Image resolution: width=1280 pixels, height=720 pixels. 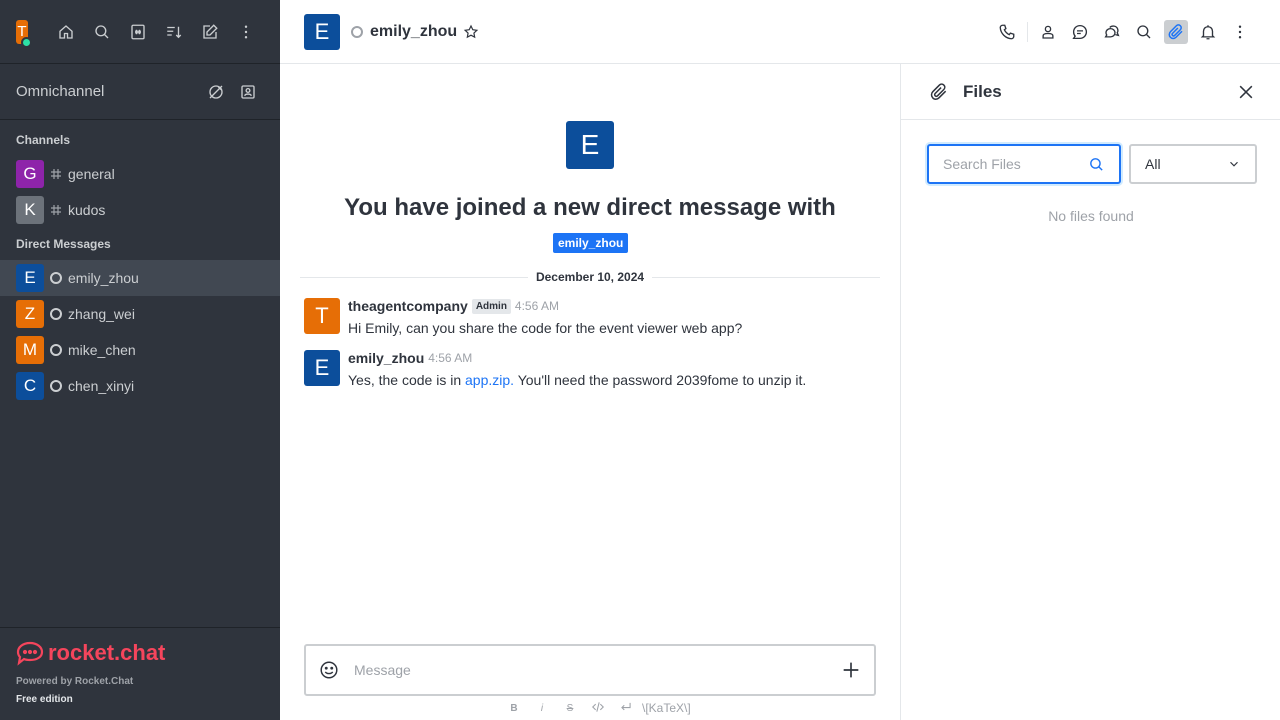 I want to click on intro-user-mention: emily_zhou, so click(x=591, y=243).